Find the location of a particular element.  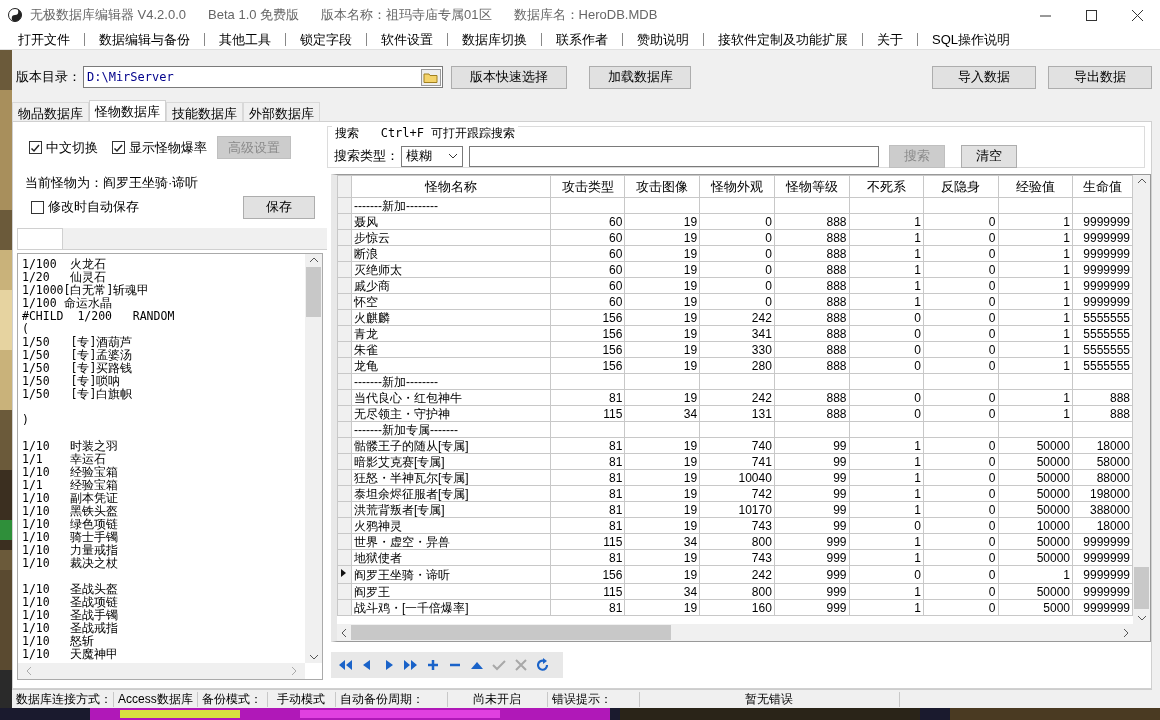

scroll-right-icon is located at coordinates (1126, 632).